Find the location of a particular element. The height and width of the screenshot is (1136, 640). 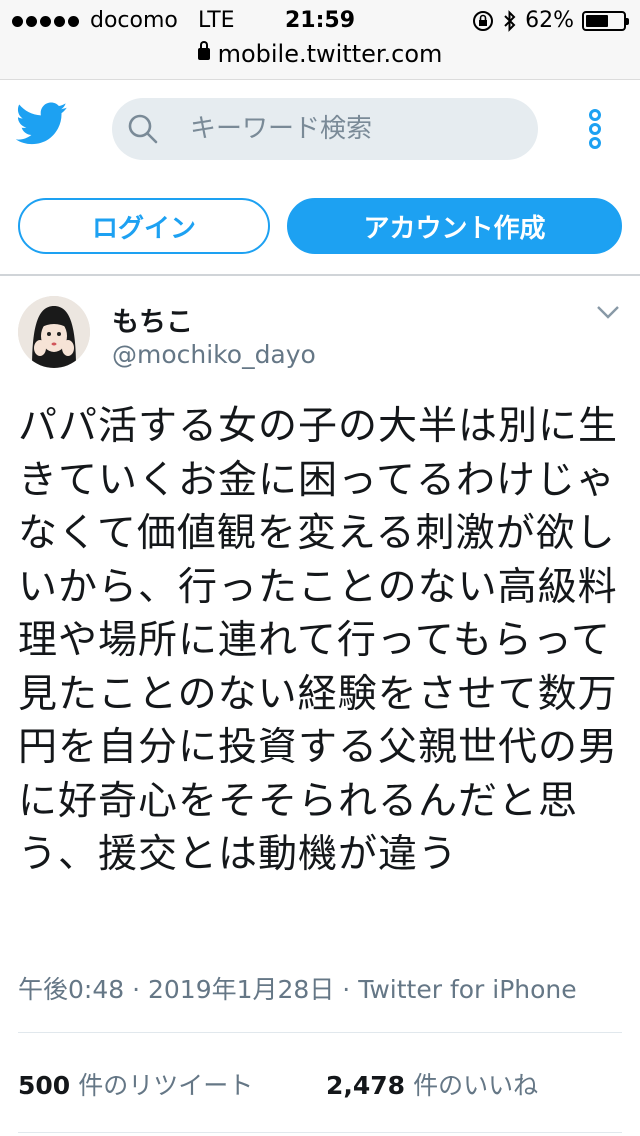

status-bar: docomo LTE 21:59 62% mobile.twitter.com is located at coordinates (320, 40).